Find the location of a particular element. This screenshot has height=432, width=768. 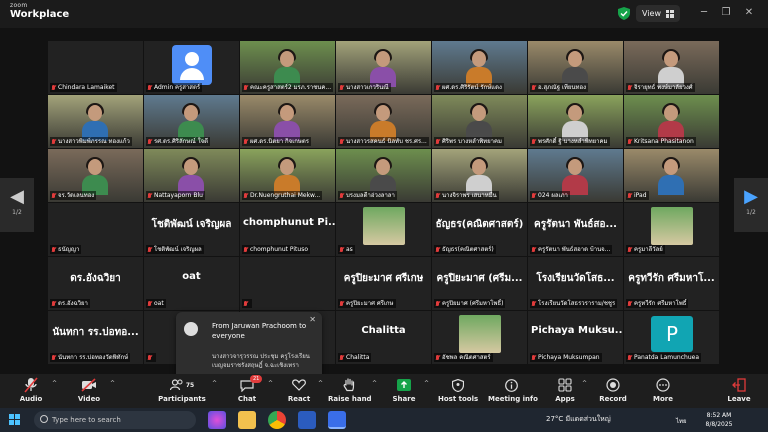

react-caret: ^ is located at coordinates (320, 383).